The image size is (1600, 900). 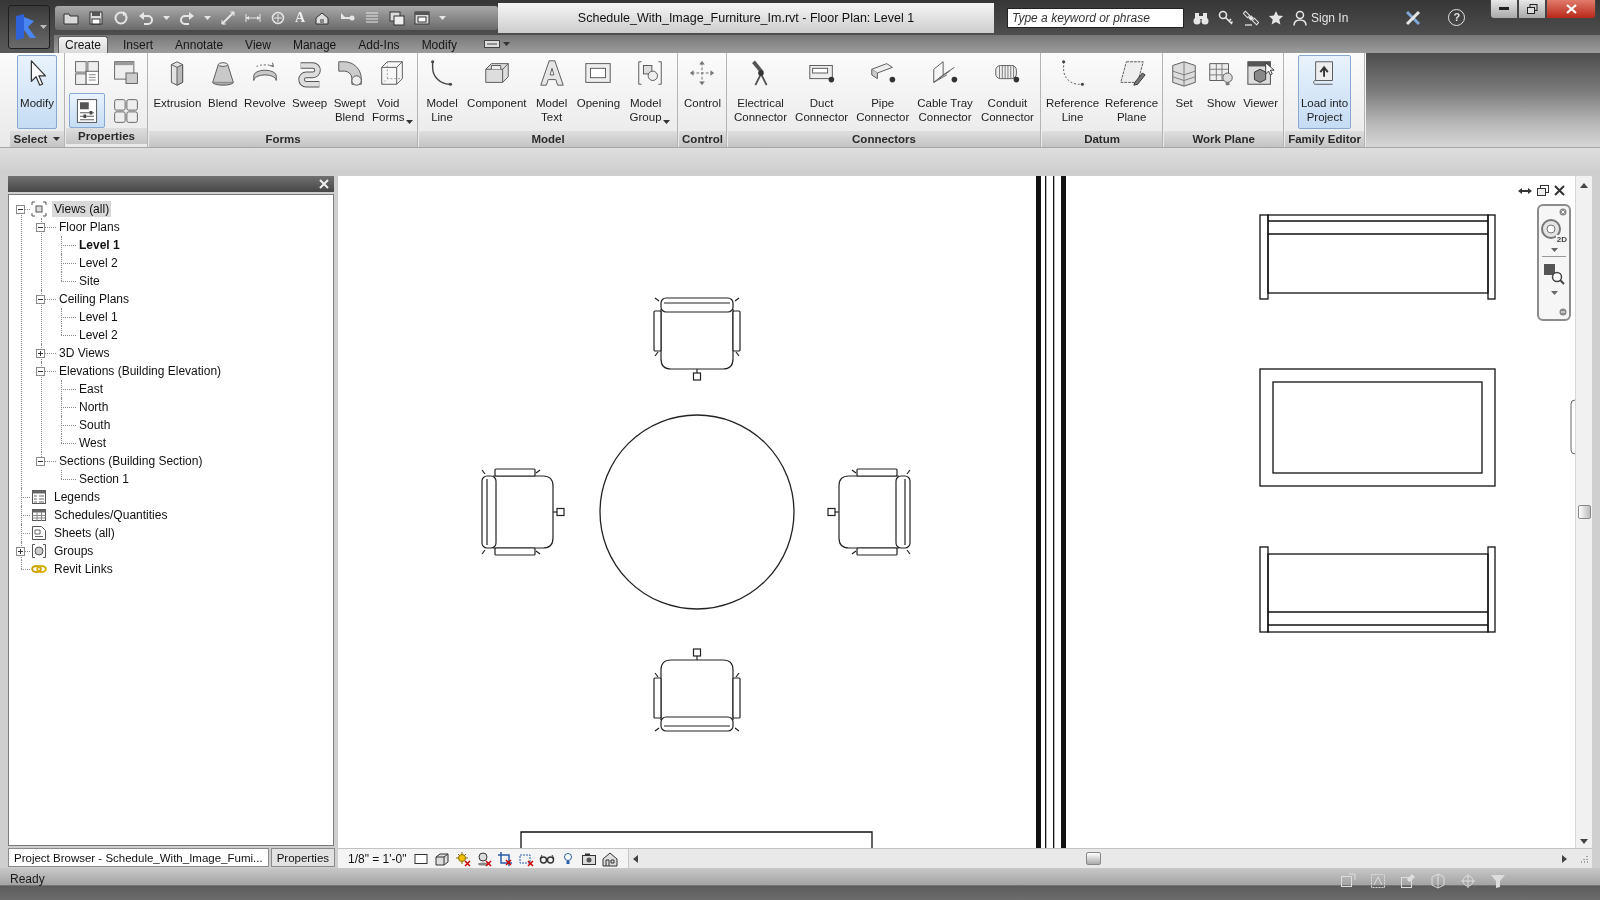 I want to click on window-icon, so click(x=422, y=17).